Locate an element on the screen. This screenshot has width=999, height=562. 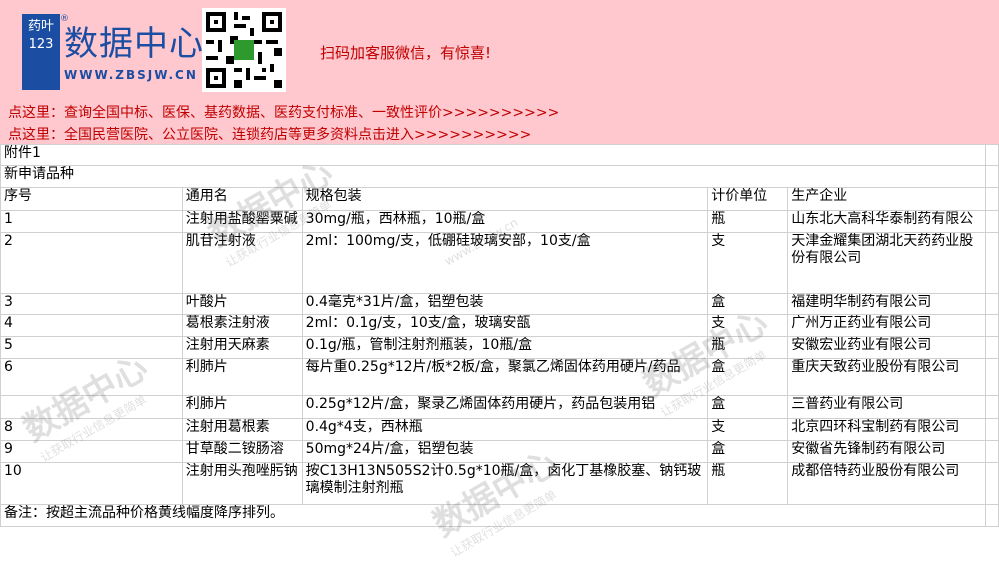
cell-name: 注射用葛根素 is located at coordinates (242, 429).